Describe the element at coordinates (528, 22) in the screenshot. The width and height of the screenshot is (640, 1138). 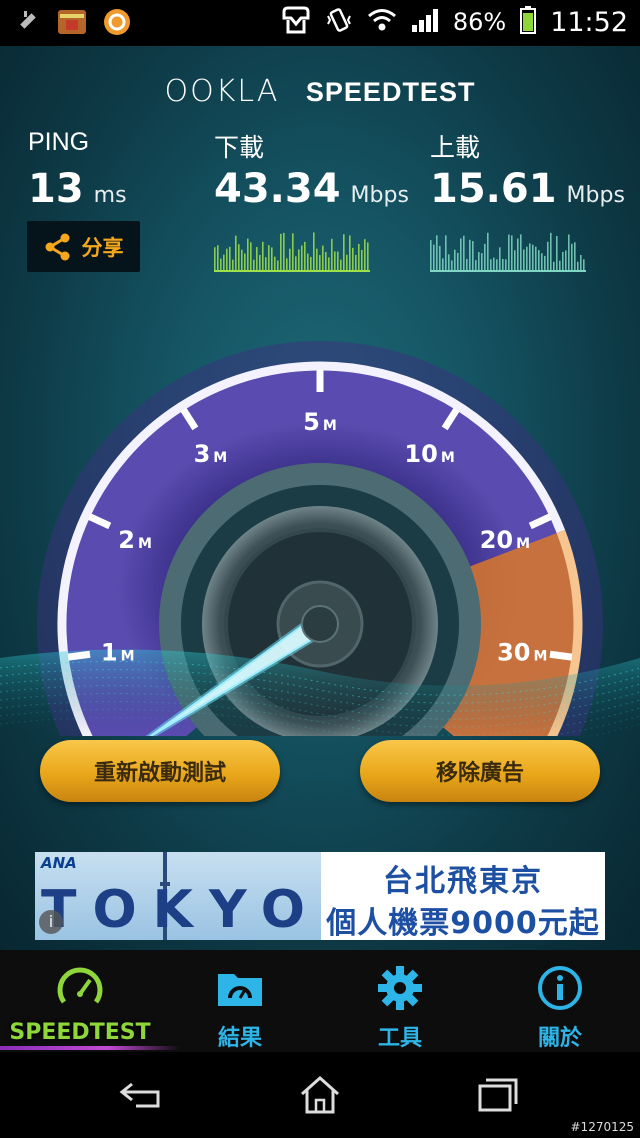
I see `battery-icon` at that location.